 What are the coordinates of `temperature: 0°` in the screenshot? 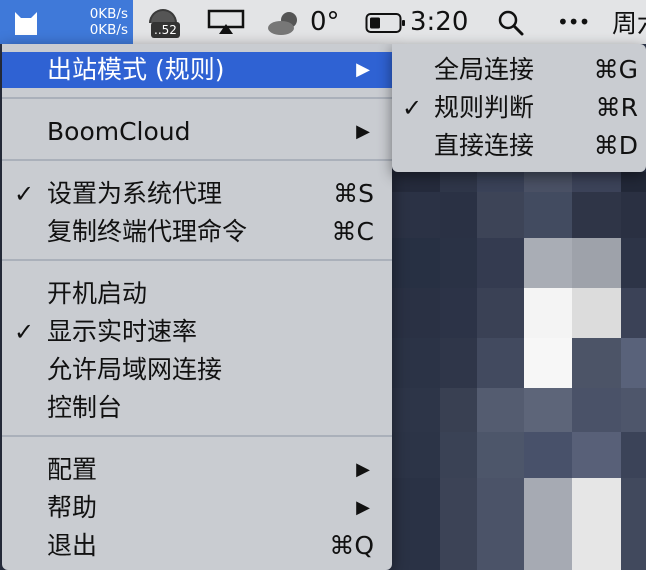 It's located at (325, 22).